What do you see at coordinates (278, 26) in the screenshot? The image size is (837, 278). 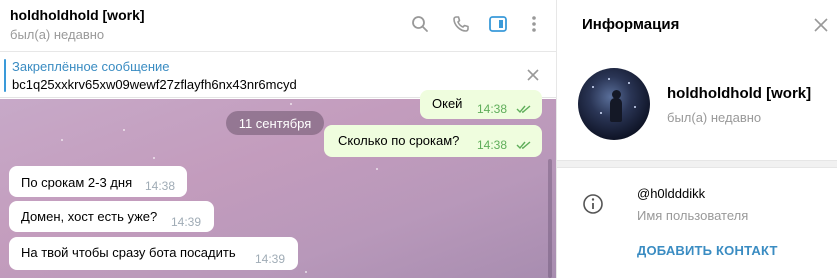 I see `chat-header: holdholdhold [work] был(а) недавно` at bounding box center [278, 26].